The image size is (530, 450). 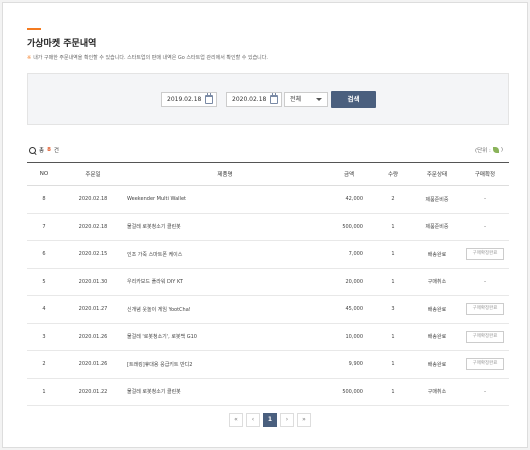 I want to click on cell-price: 42,000, so click(x=354, y=199).